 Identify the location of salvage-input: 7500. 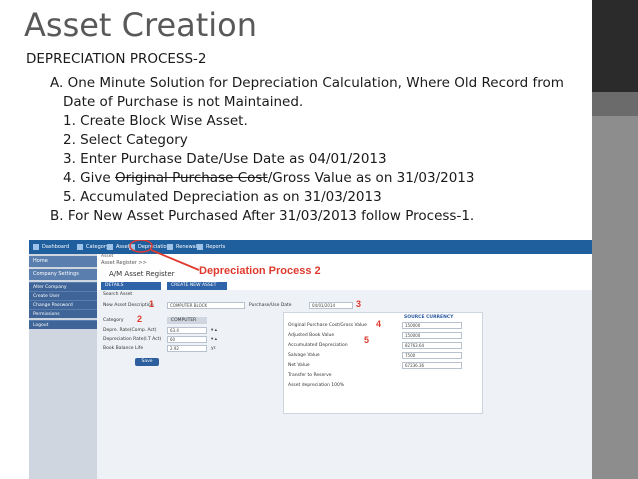
(432, 355).